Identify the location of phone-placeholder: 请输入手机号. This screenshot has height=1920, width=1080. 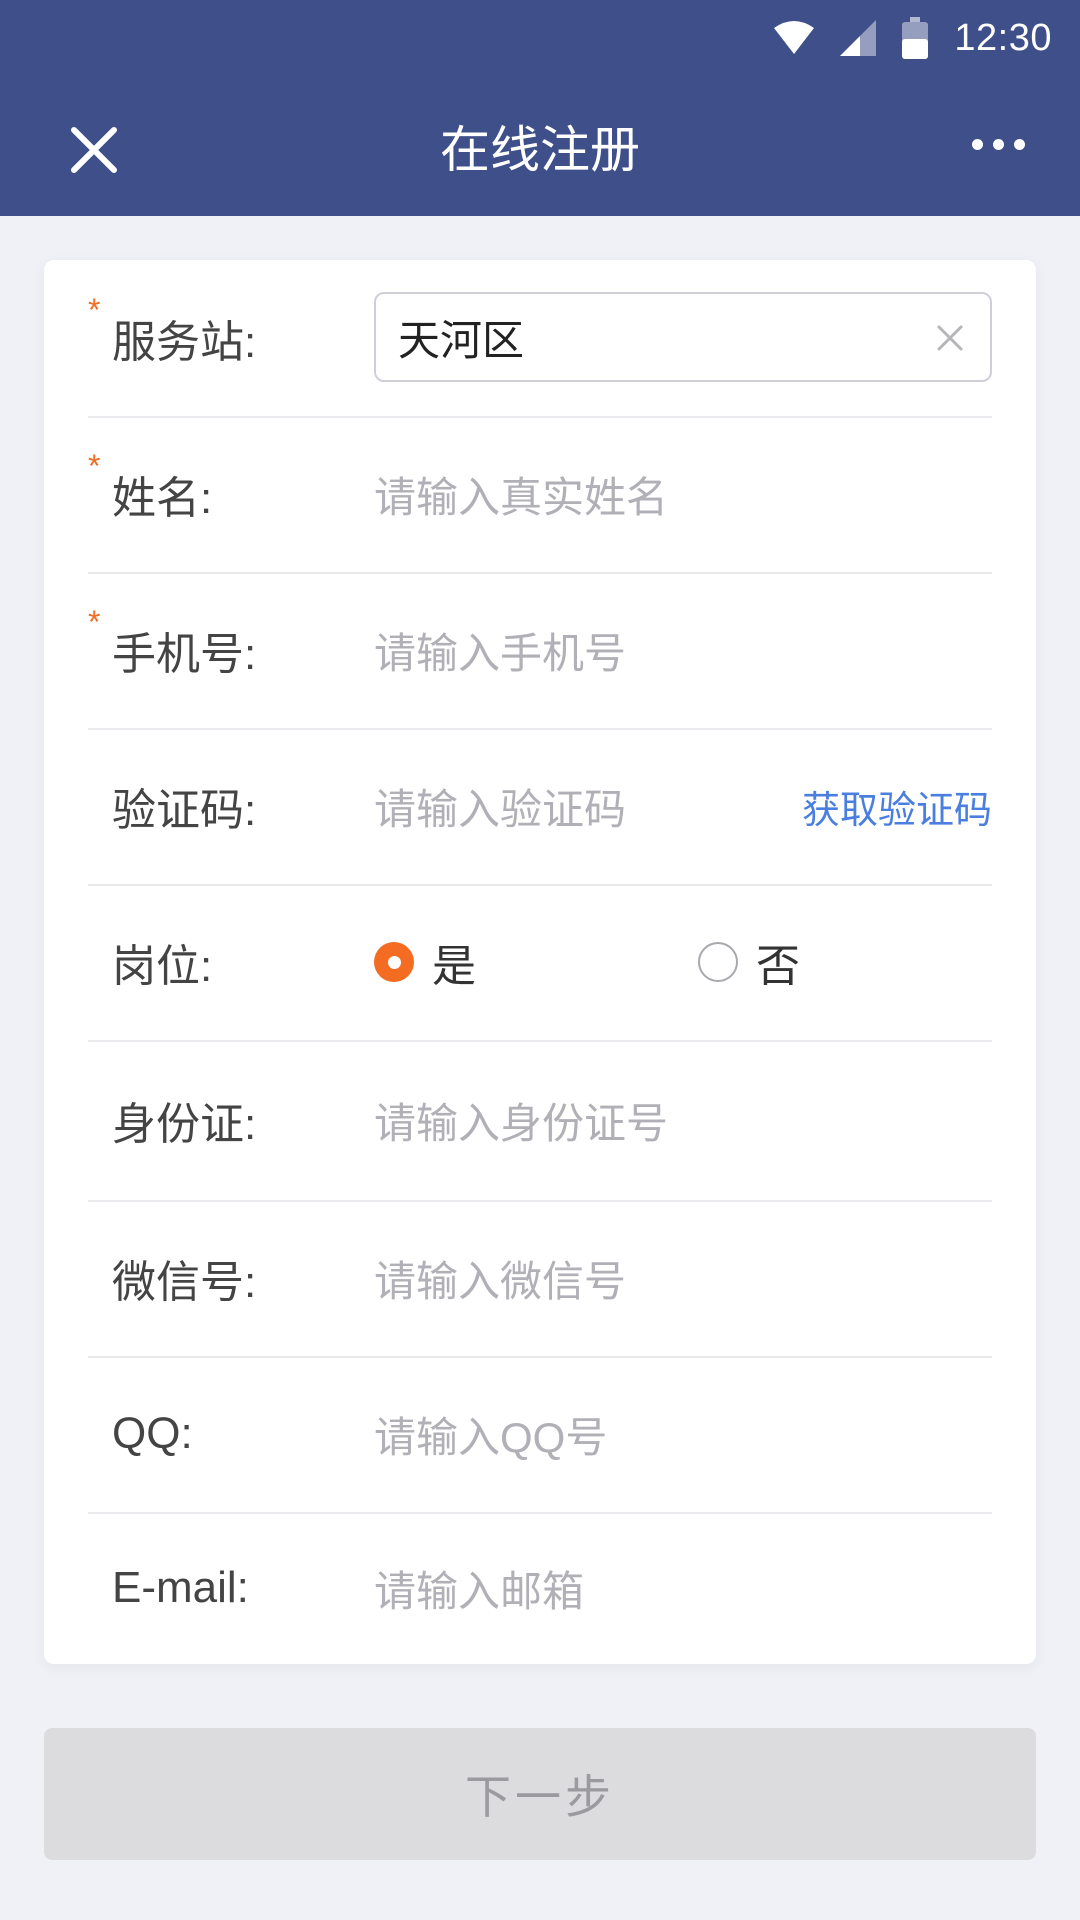
(500, 653).